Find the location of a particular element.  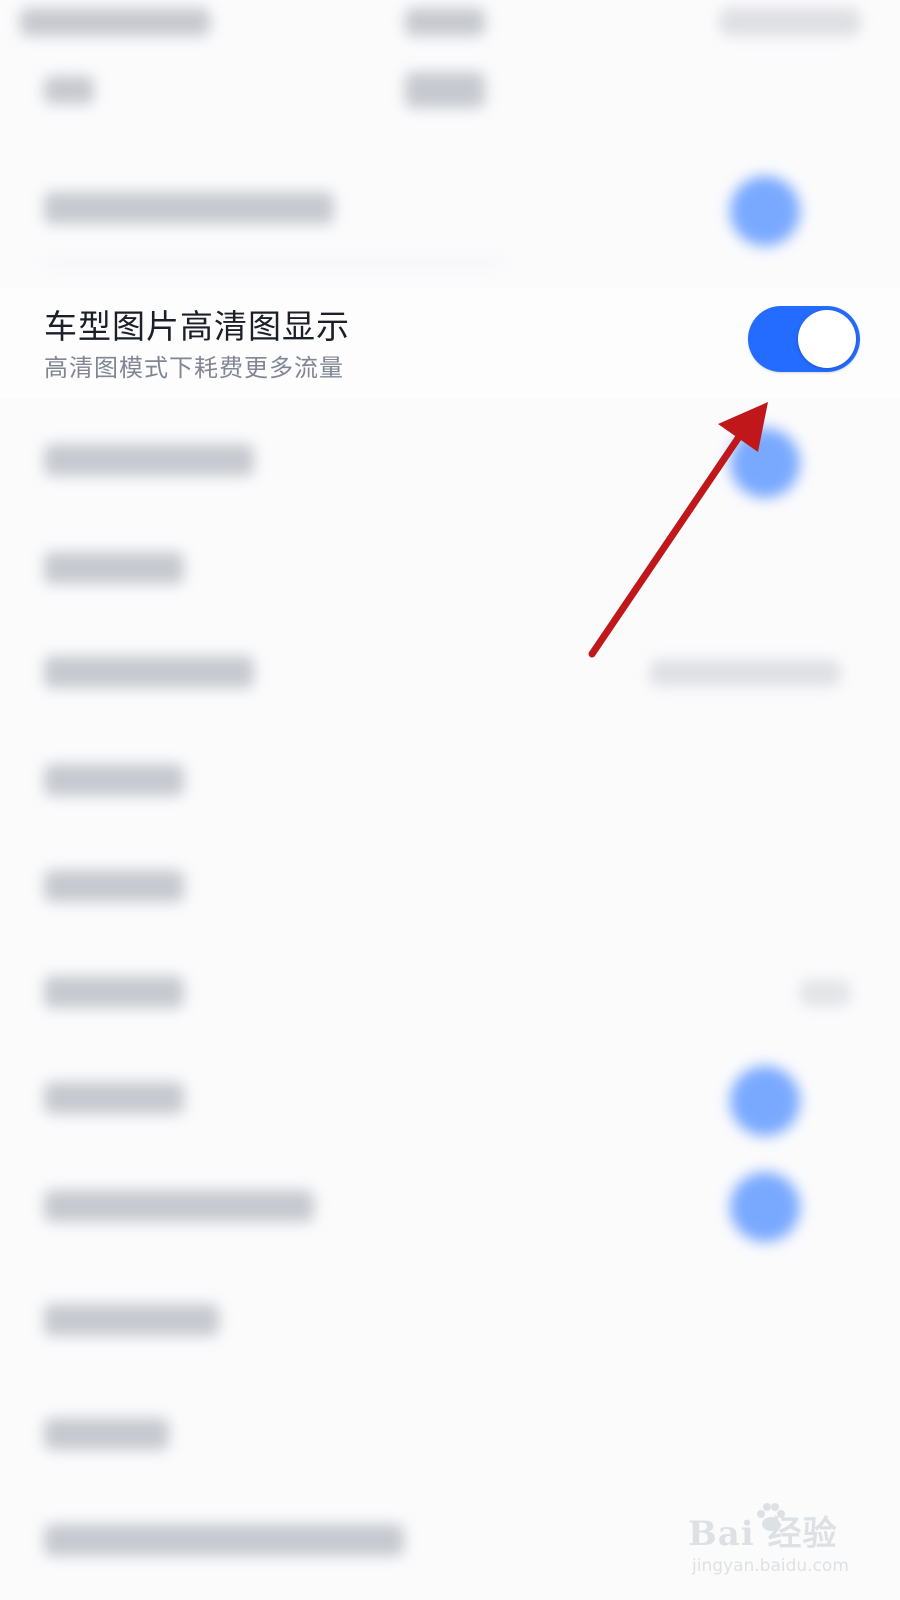

blurred-page-title is located at coordinates (445, 90).